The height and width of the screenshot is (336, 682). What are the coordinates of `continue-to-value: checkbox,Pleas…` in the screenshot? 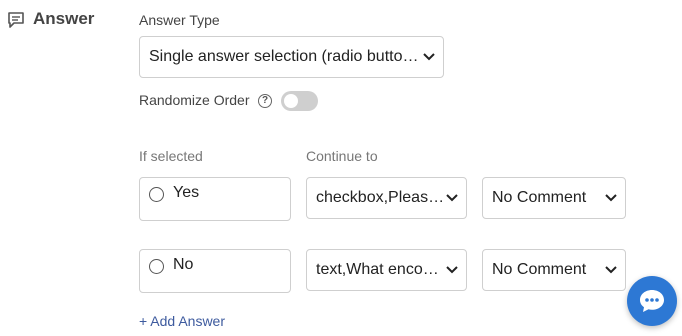 It's located at (380, 197).